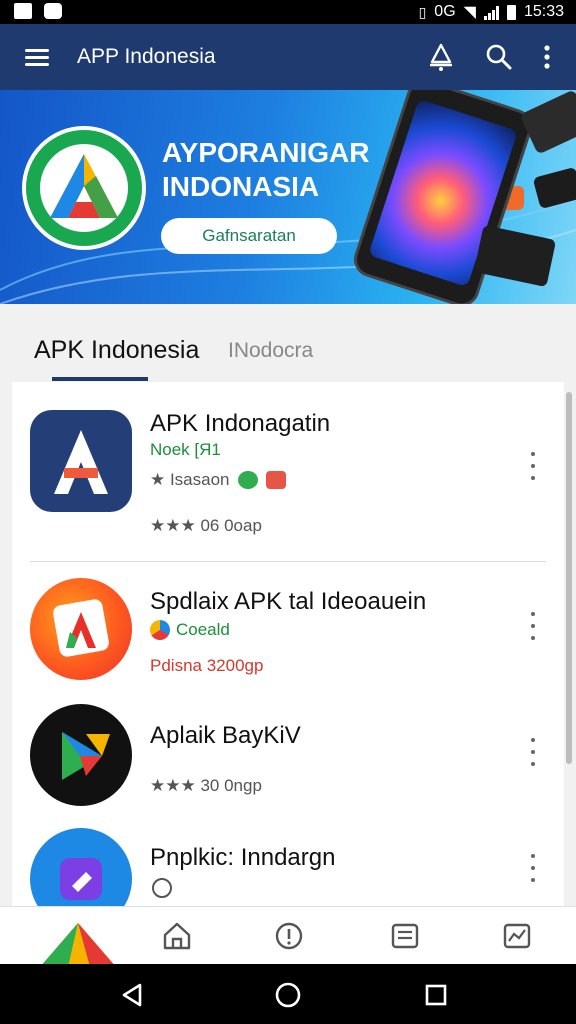 This screenshot has width=576, height=1024. I want to click on apk-a-logo-icon, so click(81, 461).